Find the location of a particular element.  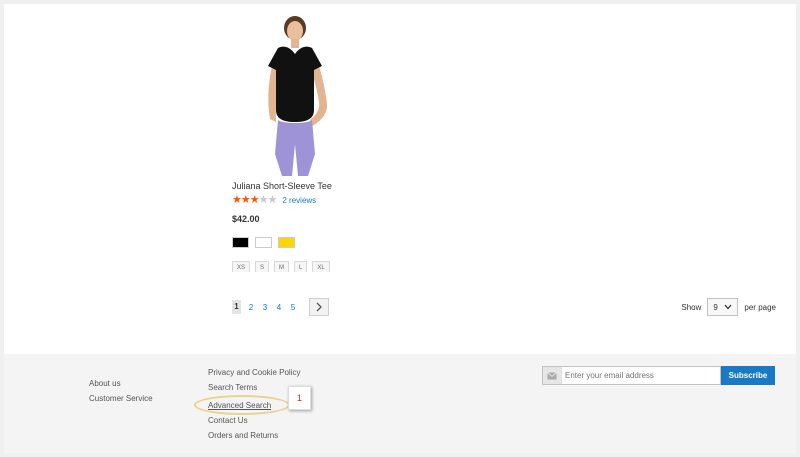

footer-link-privacy: Privacy and Cookie Policy is located at coordinates (254, 372).